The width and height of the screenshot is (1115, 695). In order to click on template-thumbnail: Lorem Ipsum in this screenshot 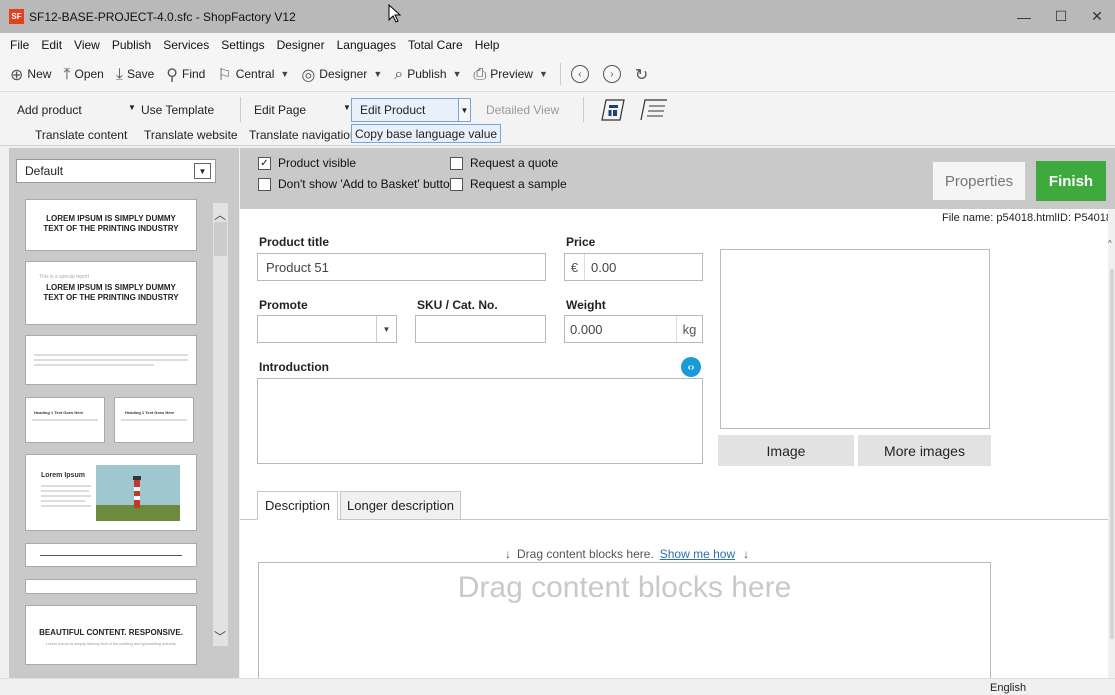, I will do `click(111, 492)`.